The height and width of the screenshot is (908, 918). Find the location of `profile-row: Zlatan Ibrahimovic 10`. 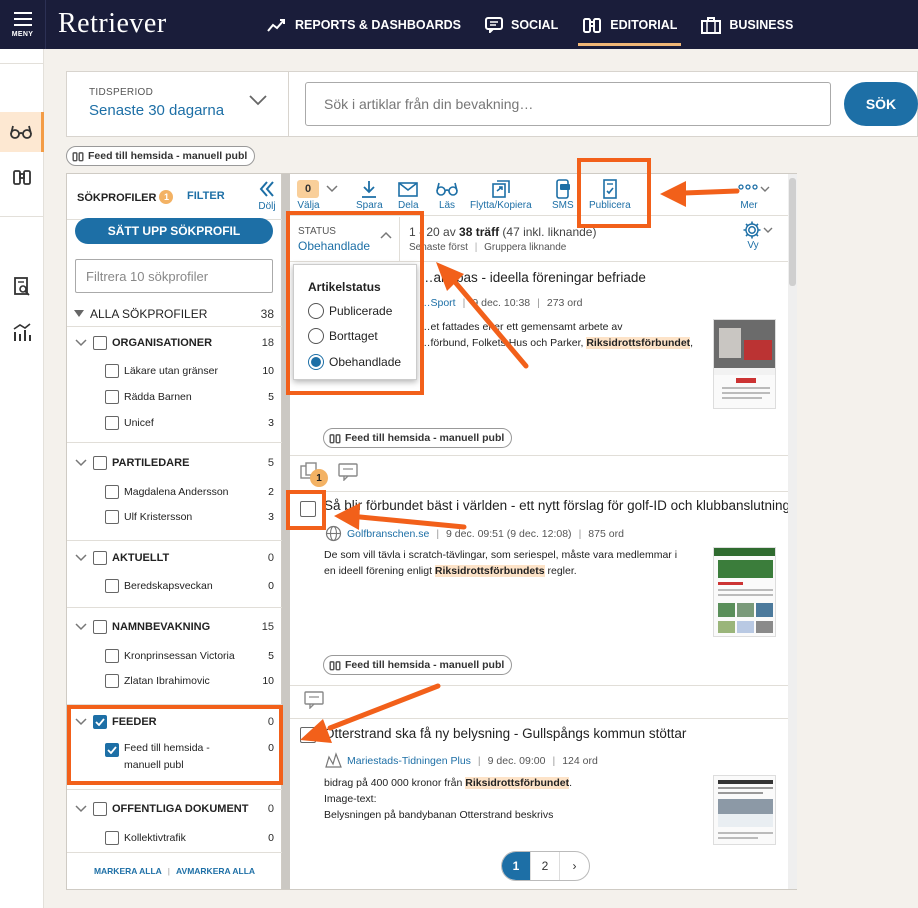

profile-row: Zlatan Ibrahimovic 10 is located at coordinates (174, 681).